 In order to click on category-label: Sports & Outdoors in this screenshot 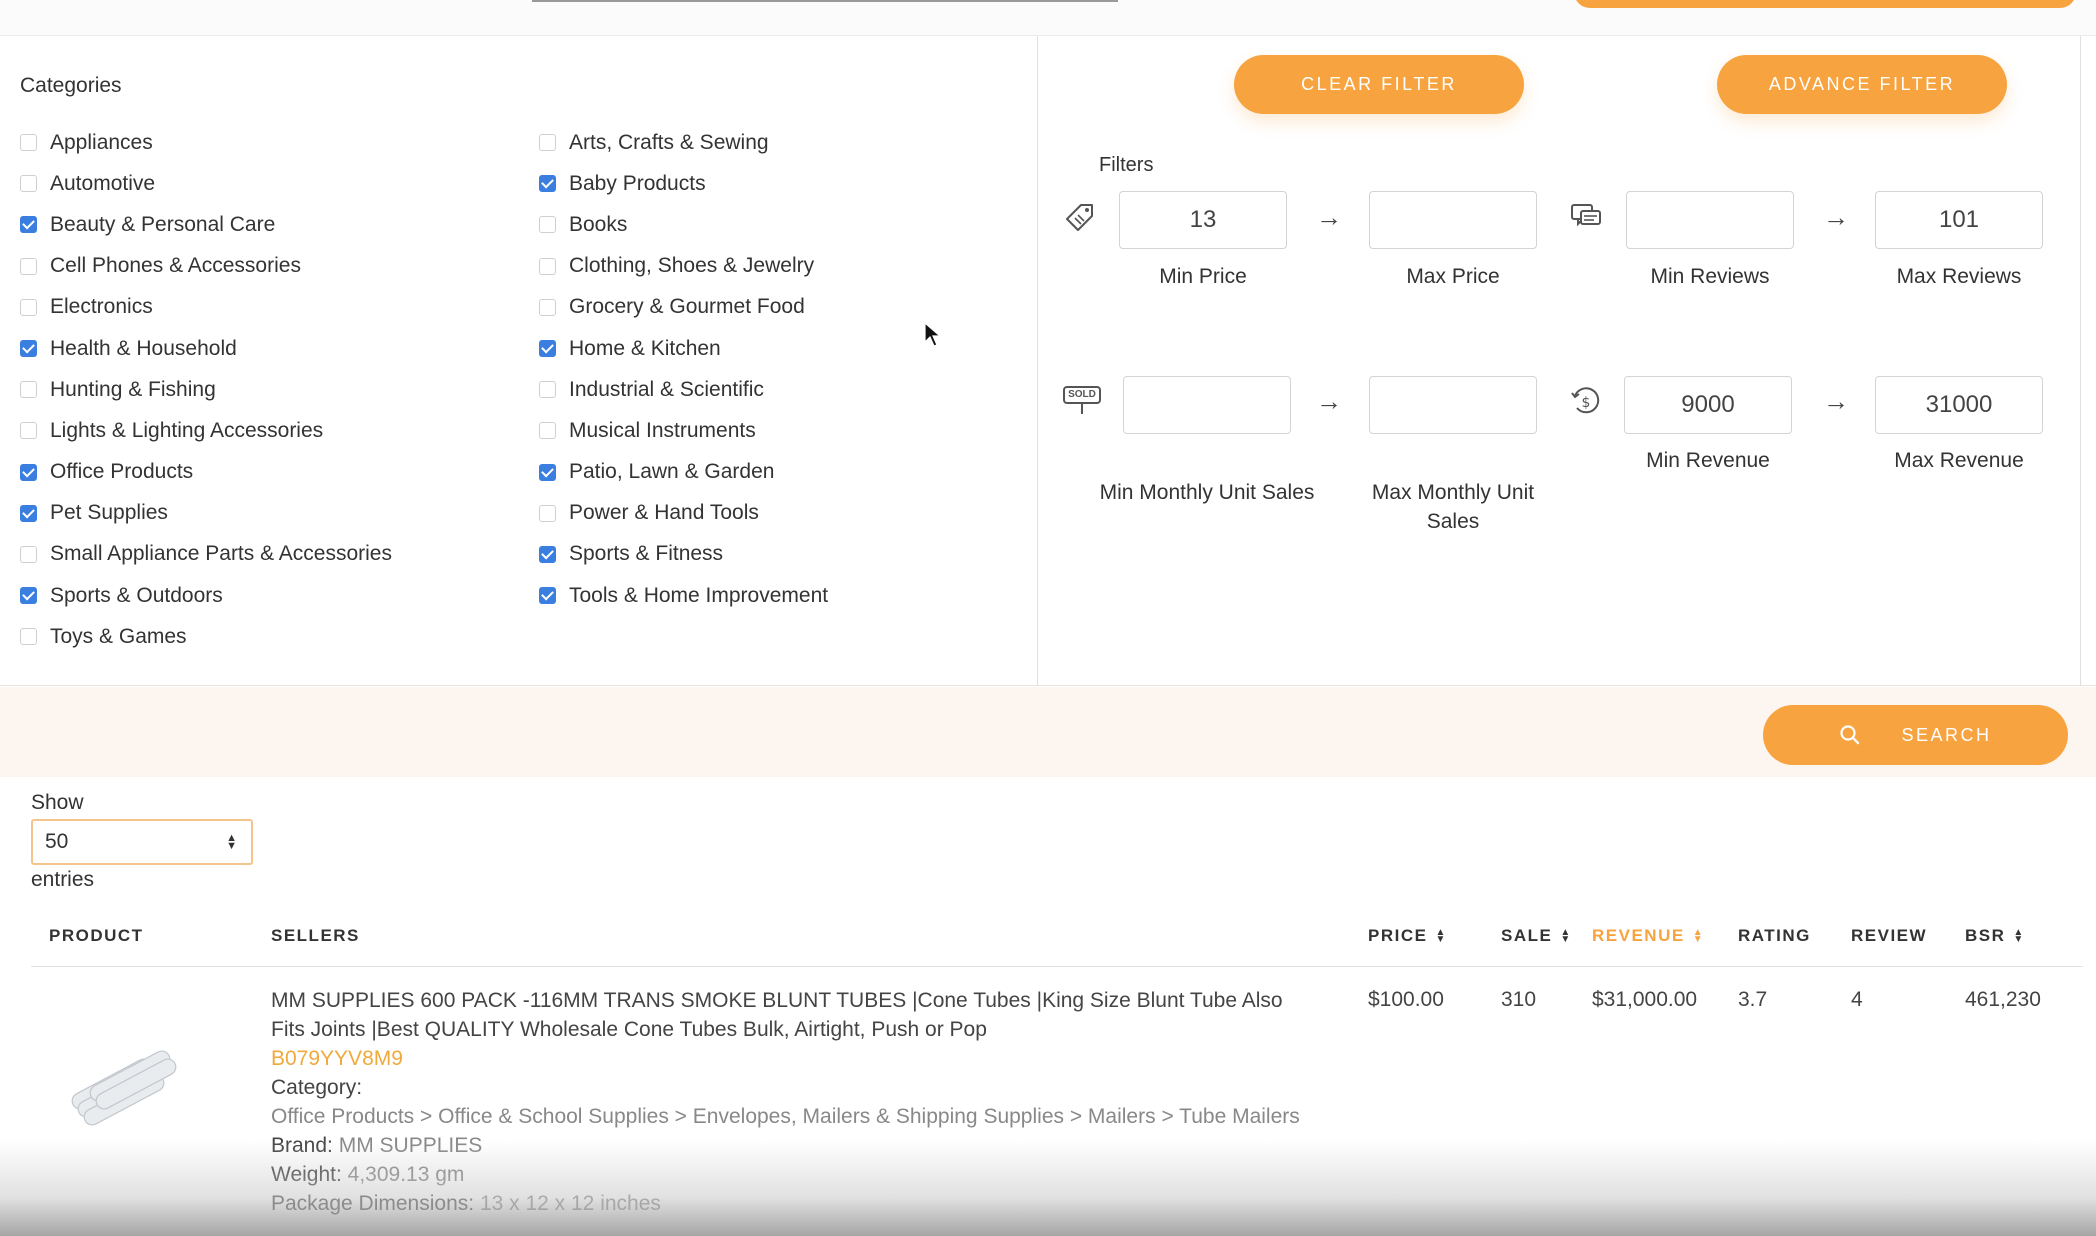, I will do `click(136, 595)`.